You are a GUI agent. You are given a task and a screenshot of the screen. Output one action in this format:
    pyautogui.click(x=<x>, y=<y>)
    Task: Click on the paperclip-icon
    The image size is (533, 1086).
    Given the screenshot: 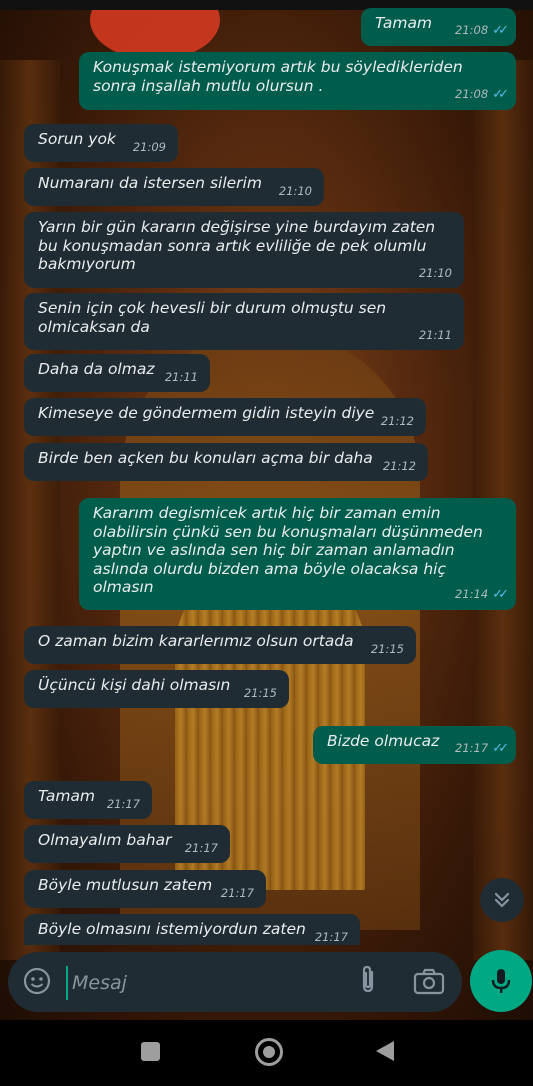 What is the action you would take?
    pyautogui.click(x=368, y=979)
    